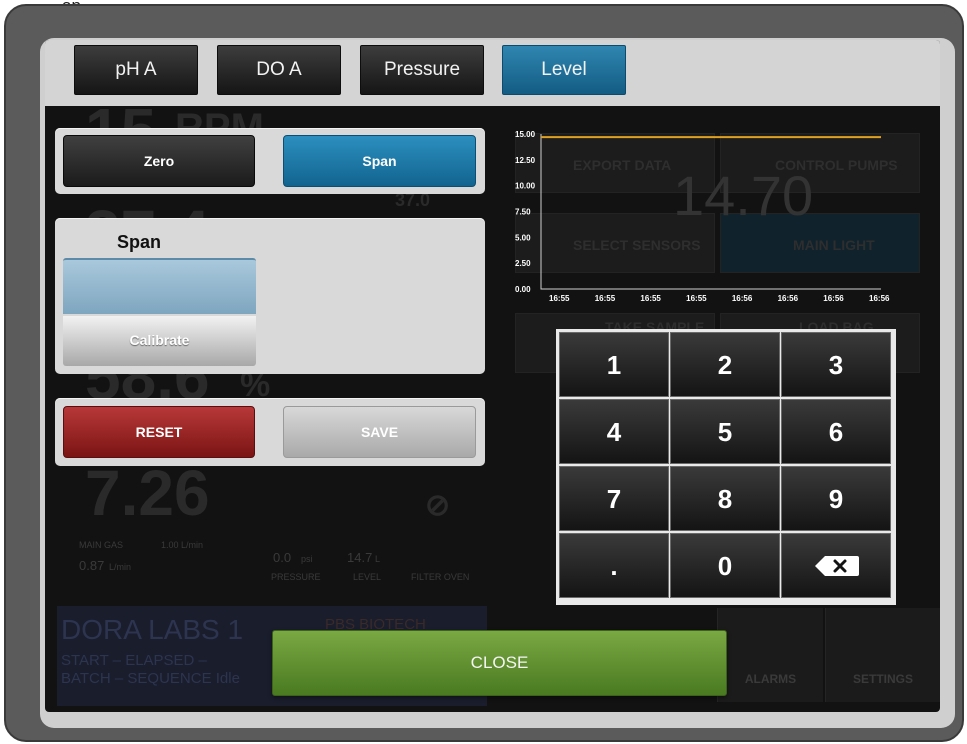 The width and height of the screenshot is (967, 744). Describe the element at coordinates (440, 577) in the screenshot. I see `bg-filter-label: FILTER OVEN` at that location.